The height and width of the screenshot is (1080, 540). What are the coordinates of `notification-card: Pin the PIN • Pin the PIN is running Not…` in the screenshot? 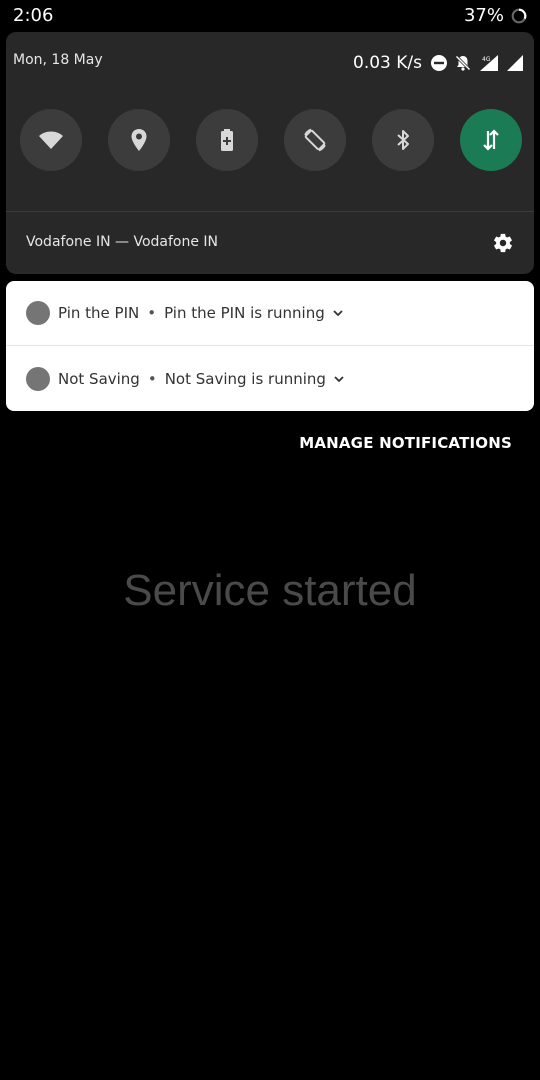 It's located at (270, 346).